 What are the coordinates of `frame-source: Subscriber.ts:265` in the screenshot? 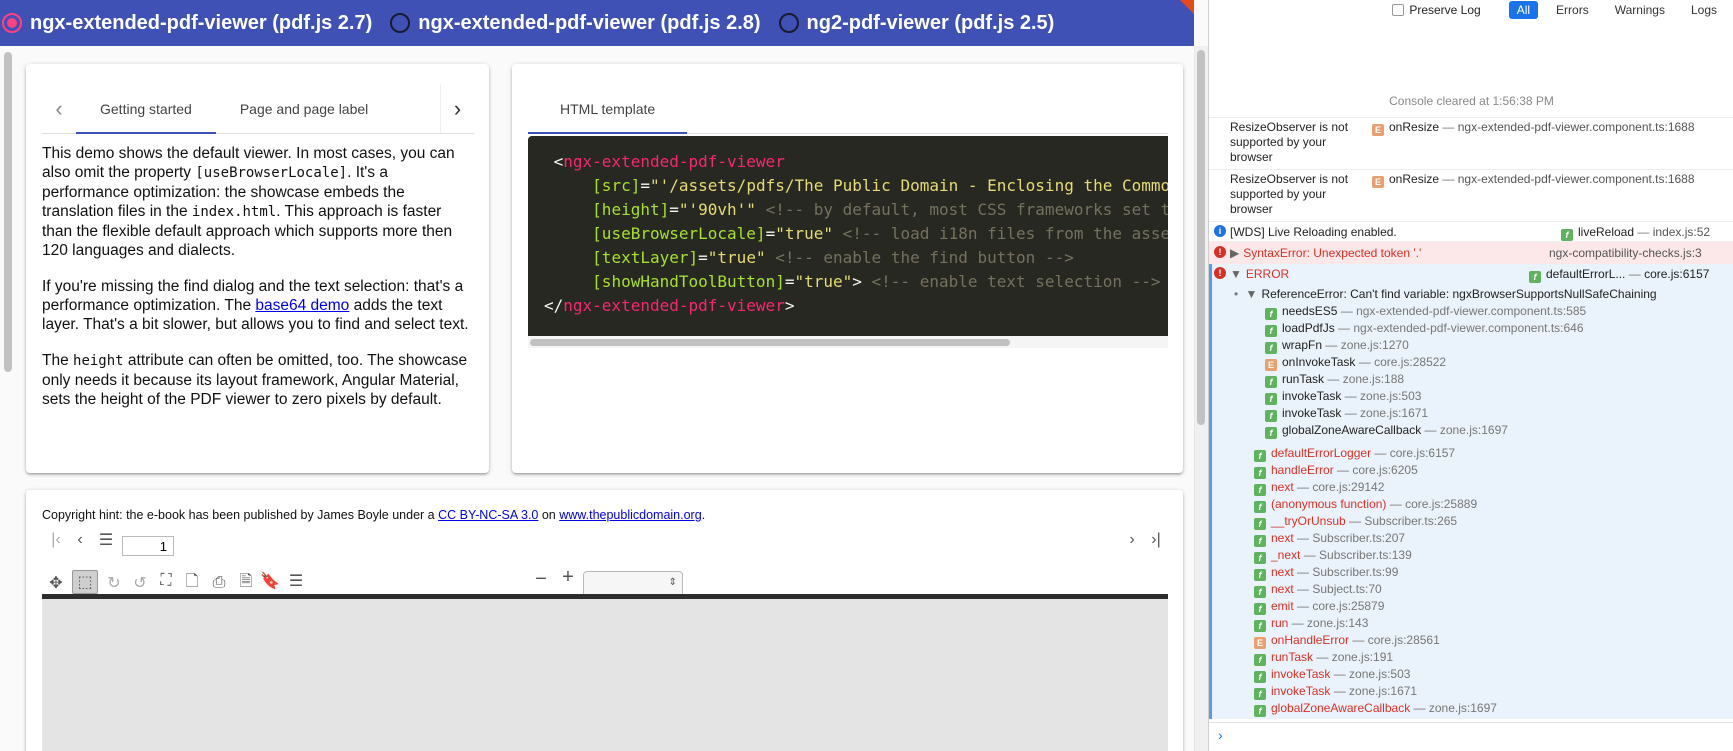 It's located at (1410, 521).